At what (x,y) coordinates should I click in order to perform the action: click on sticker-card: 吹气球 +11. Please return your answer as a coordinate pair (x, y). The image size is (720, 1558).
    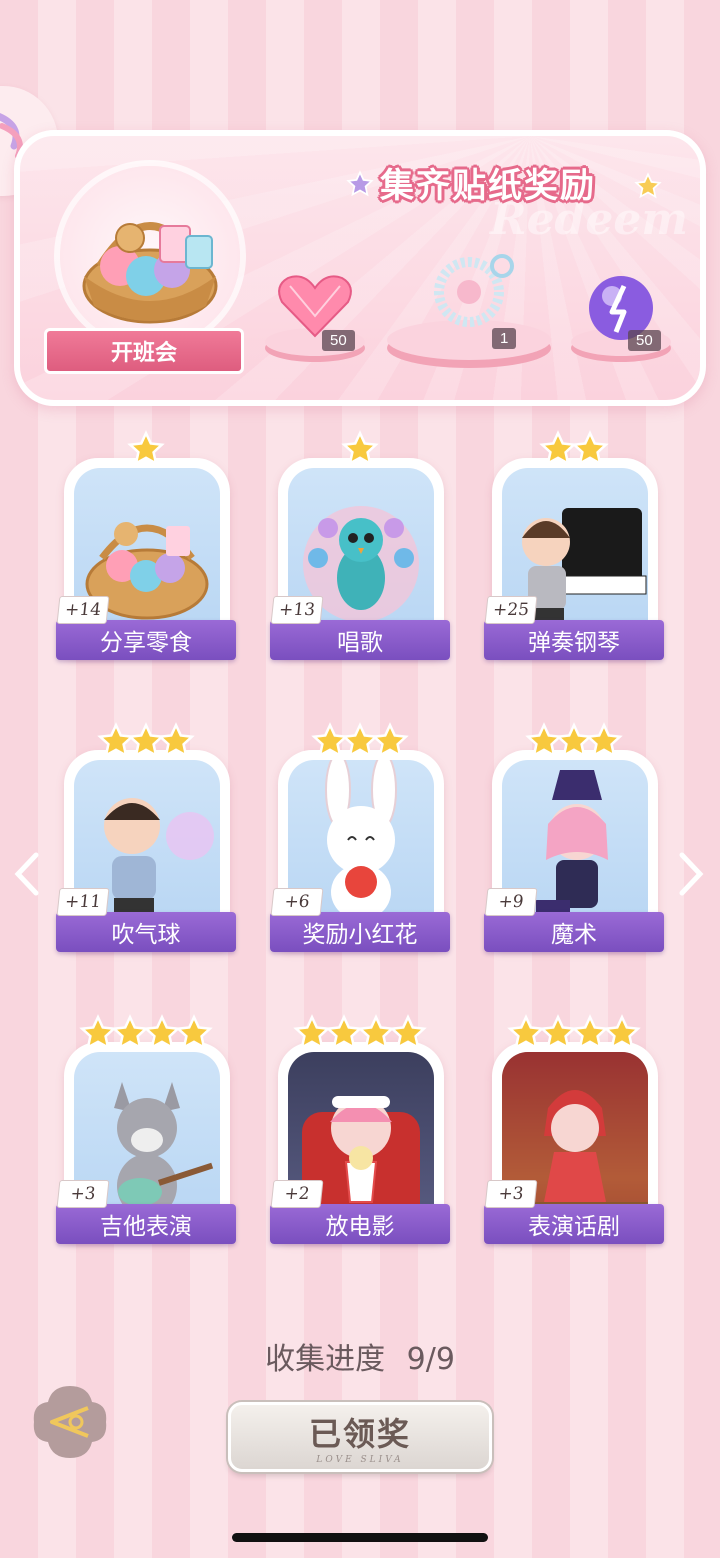
    Looking at the image, I should click on (146, 843).